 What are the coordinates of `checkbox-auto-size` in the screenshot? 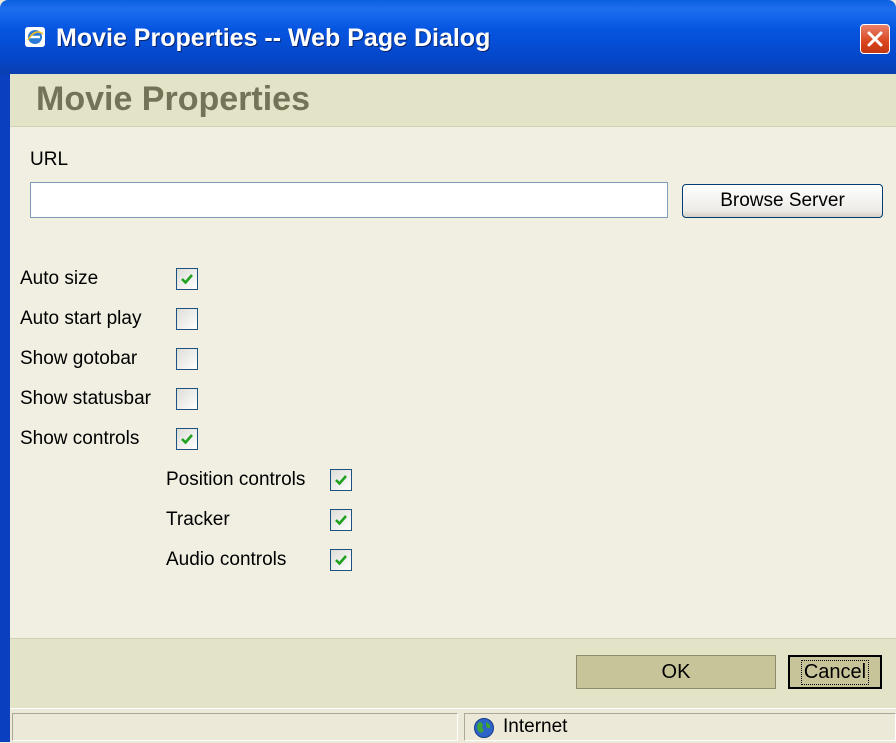 It's located at (187, 279).